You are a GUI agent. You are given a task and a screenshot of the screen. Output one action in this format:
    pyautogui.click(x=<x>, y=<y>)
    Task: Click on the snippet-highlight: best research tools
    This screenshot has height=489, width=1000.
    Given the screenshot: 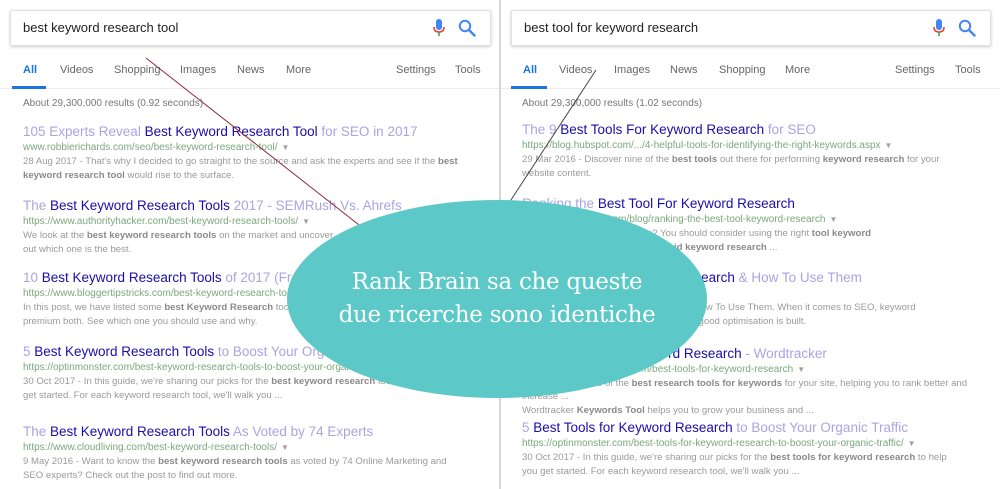 What is the action you would take?
    pyautogui.click(x=675, y=383)
    